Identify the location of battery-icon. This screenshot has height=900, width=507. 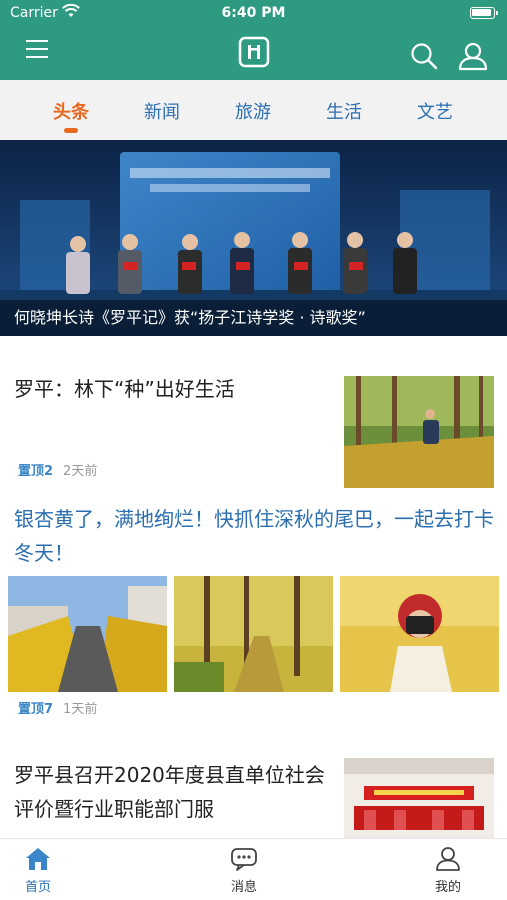
(484, 13).